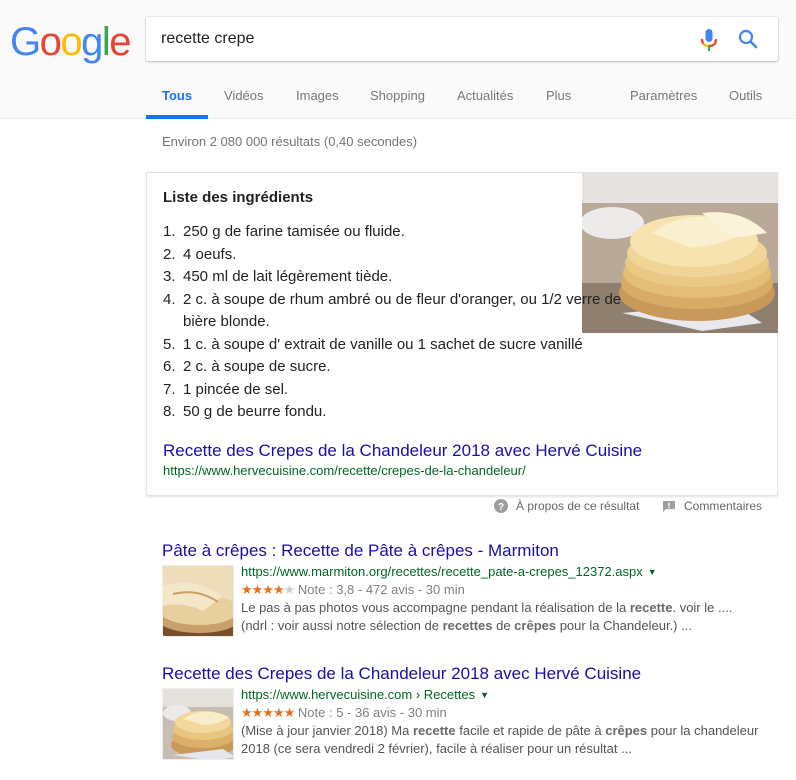 Image resolution: width=796 pixels, height=780 pixels. I want to click on result-rating: ★★★★★ Note : 3,8 - 472 avis - 30 min, so click(511, 590).